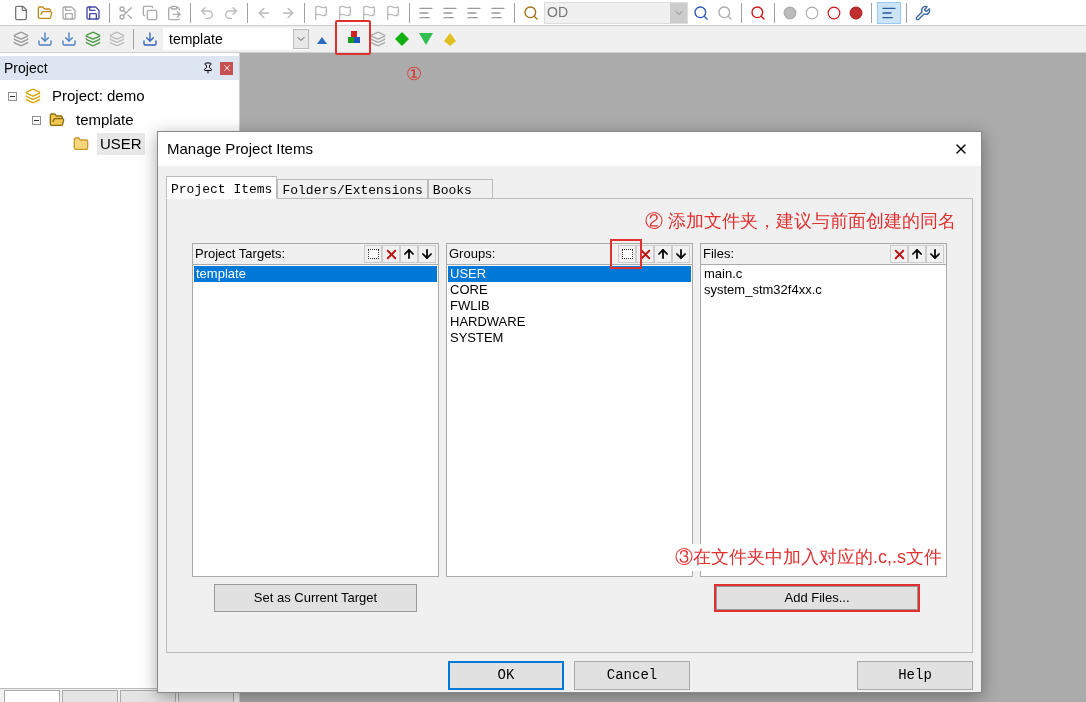 This screenshot has width=1086, height=702. Describe the element at coordinates (352, 189) in the screenshot. I see `tab: Folders/Extensions` at that location.